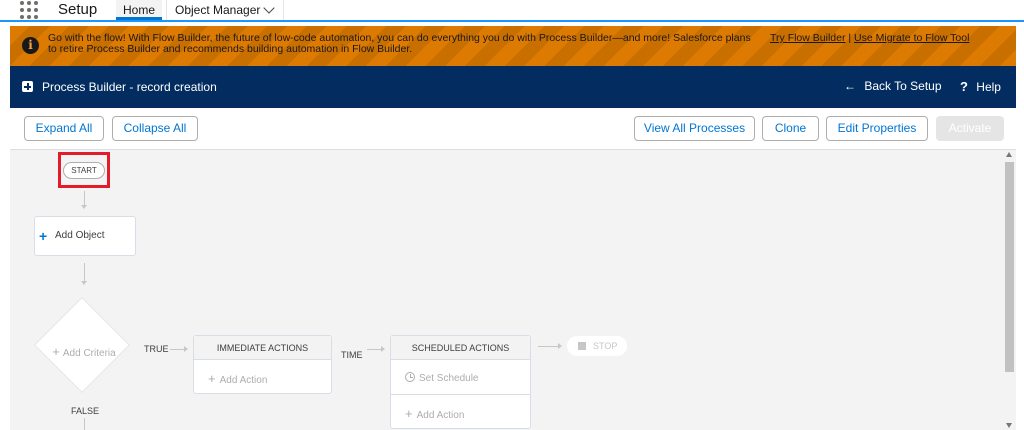 This screenshot has width=1024, height=430. Describe the element at coordinates (694, 128) in the screenshot. I see `view-all-processes-button: View All Processes` at that location.